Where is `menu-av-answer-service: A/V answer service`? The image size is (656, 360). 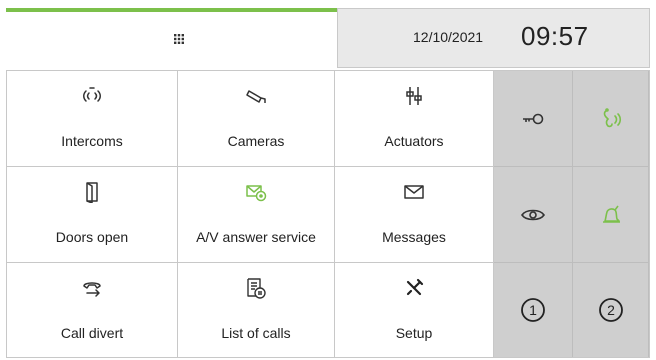 menu-av-answer-service: A/V answer service is located at coordinates (256, 215).